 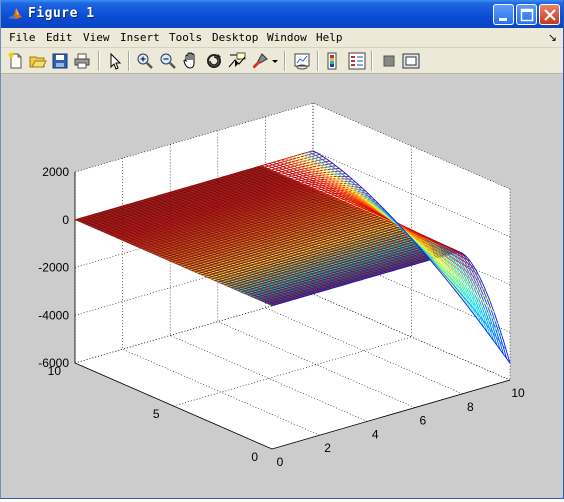 What do you see at coordinates (38, 61) in the screenshot?
I see `open-file-icon` at bounding box center [38, 61].